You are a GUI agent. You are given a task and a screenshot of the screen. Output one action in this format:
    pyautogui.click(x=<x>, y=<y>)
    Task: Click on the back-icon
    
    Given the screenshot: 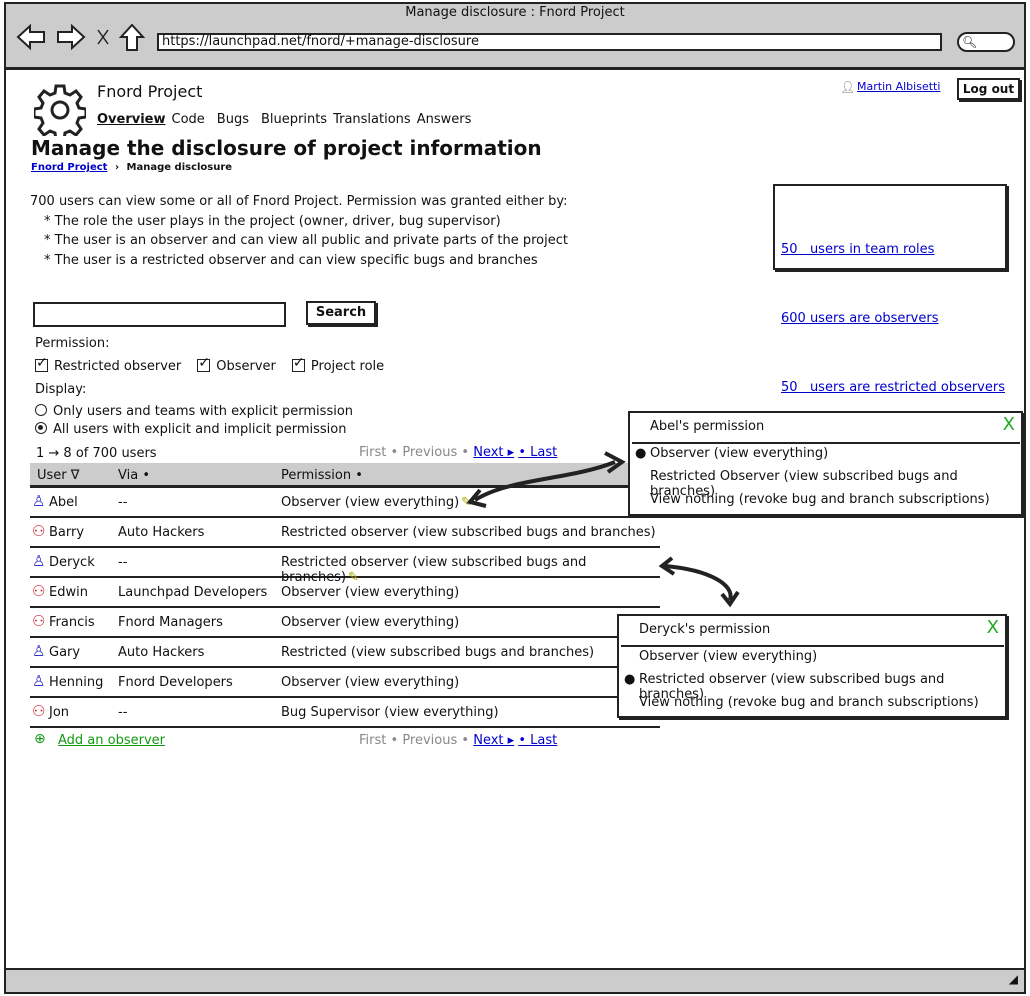 What is the action you would take?
    pyautogui.click(x=30, y=37)
    